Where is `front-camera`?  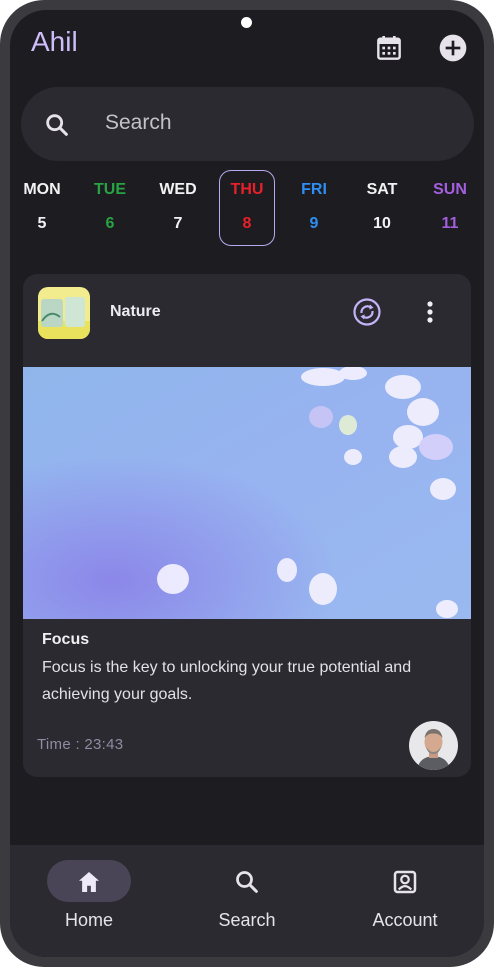 front-camera is located at coordinates (246, 22).